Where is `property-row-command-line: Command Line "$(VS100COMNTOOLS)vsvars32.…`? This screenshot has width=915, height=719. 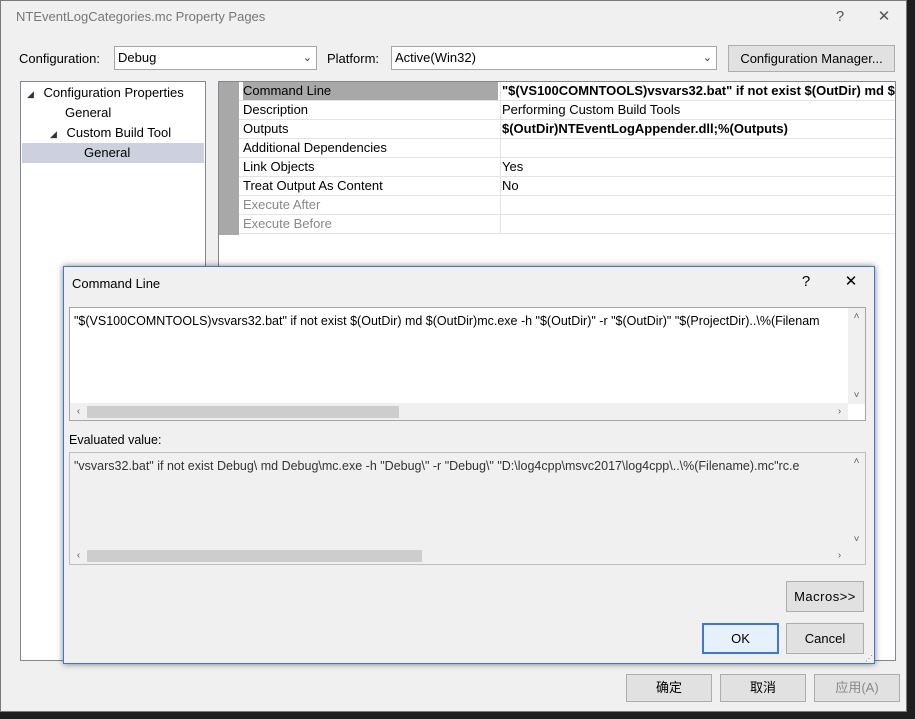
property-row-command-line: Command Line "$(VS100COMNTOOLS)vsvars32.… is located at coordinates (567, 91).